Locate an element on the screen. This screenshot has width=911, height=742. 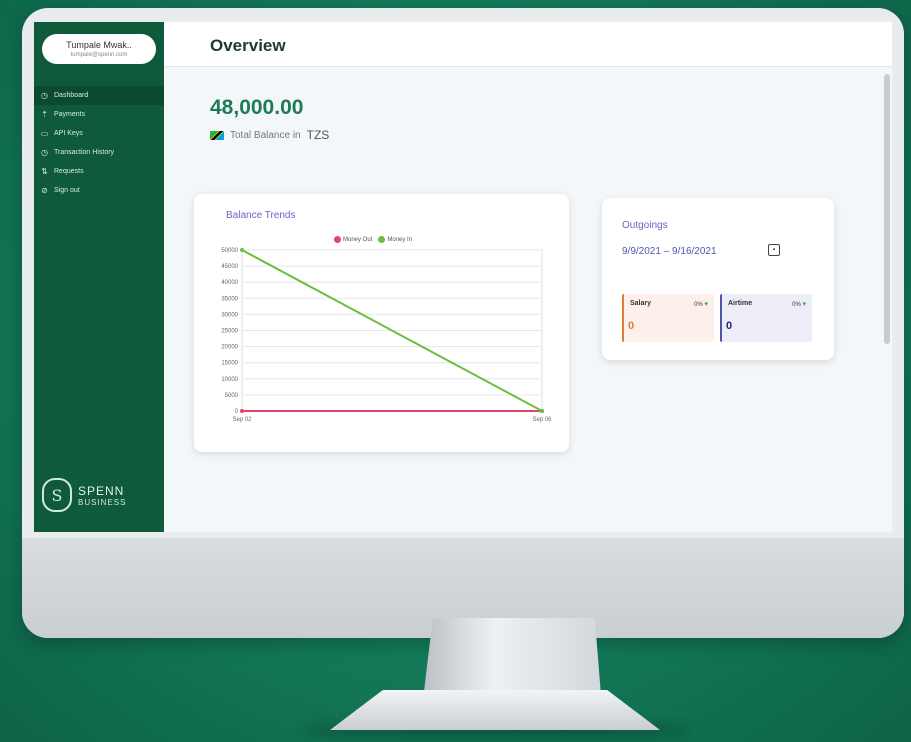
data-point-money-out is located at coordinates (242, 411).